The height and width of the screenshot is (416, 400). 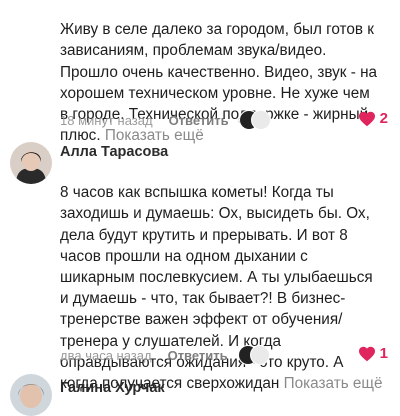 What do you see at coordinates (165, 355) in the screenshot?
I see `comment-2-meta: два часа назад Ответить` at bounding box center [165, 355].